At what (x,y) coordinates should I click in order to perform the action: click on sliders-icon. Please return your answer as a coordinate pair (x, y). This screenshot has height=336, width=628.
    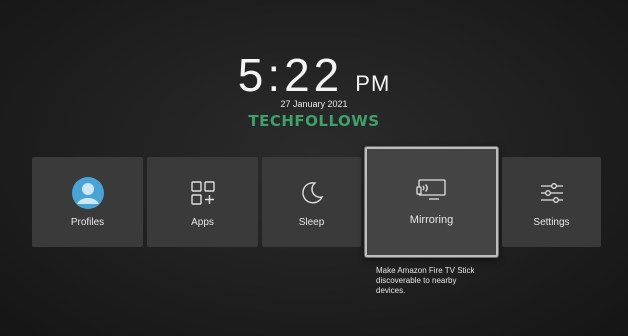
    Looking at the image, I should click on (552, 193).